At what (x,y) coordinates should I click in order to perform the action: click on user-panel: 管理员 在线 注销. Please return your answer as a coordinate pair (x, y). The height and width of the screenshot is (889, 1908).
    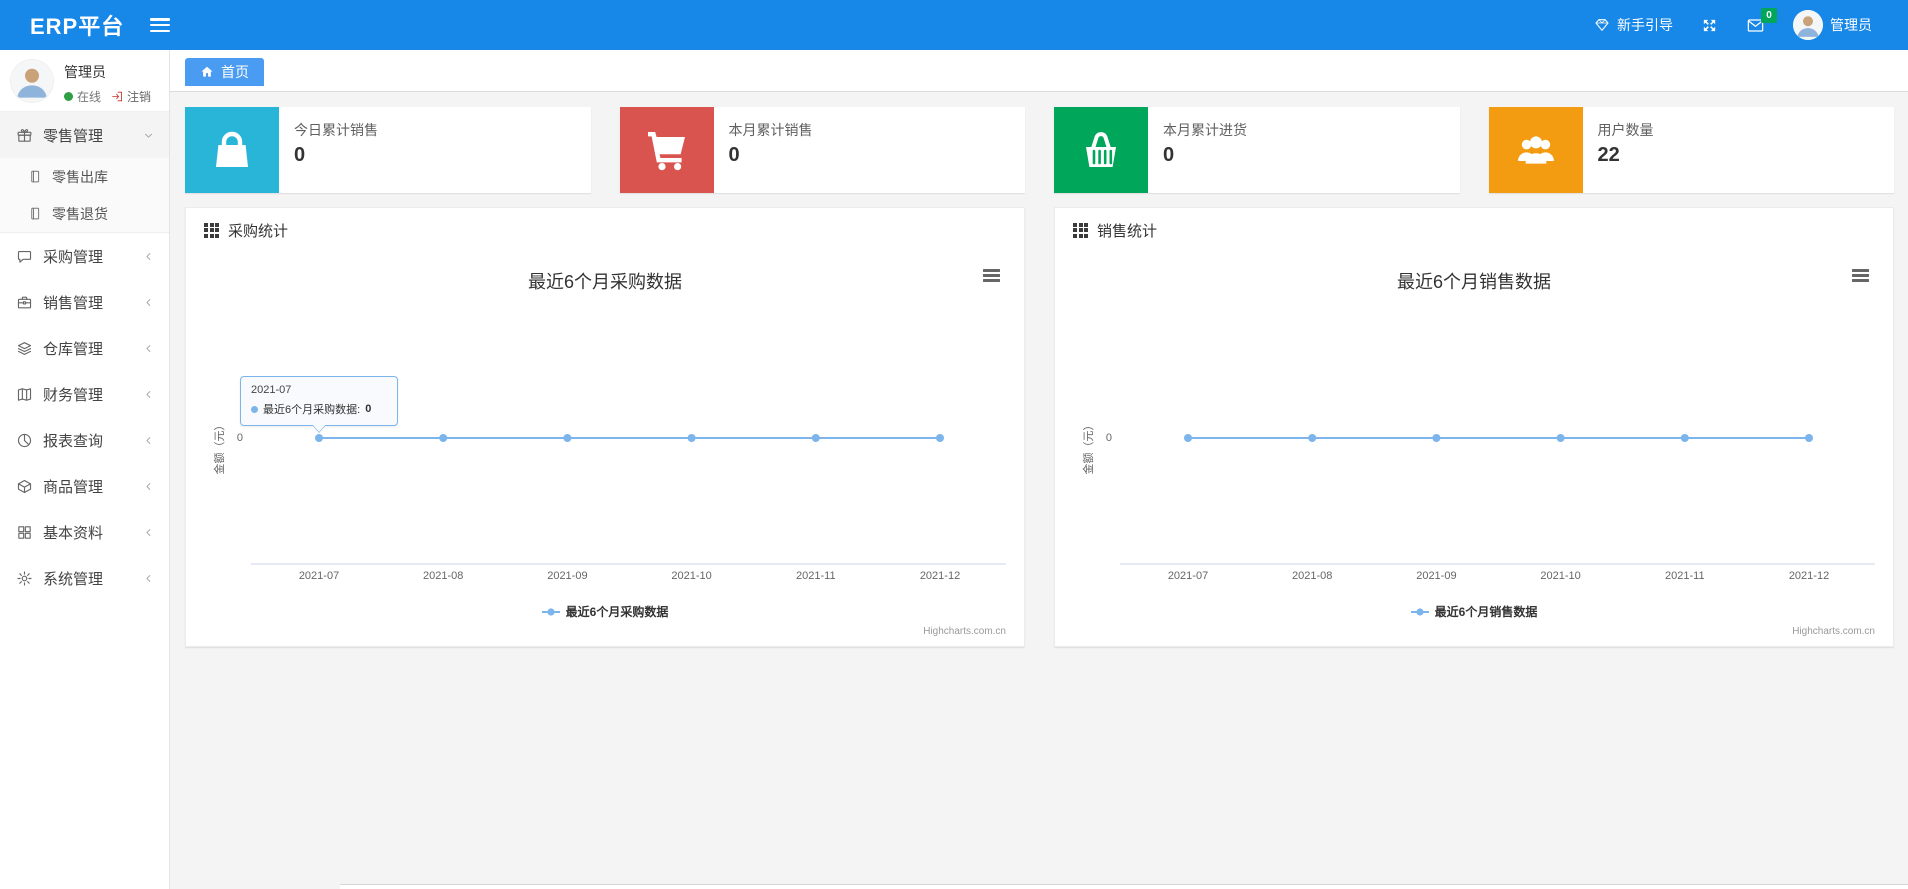
    Looking at the image, I should click on (84, 81).